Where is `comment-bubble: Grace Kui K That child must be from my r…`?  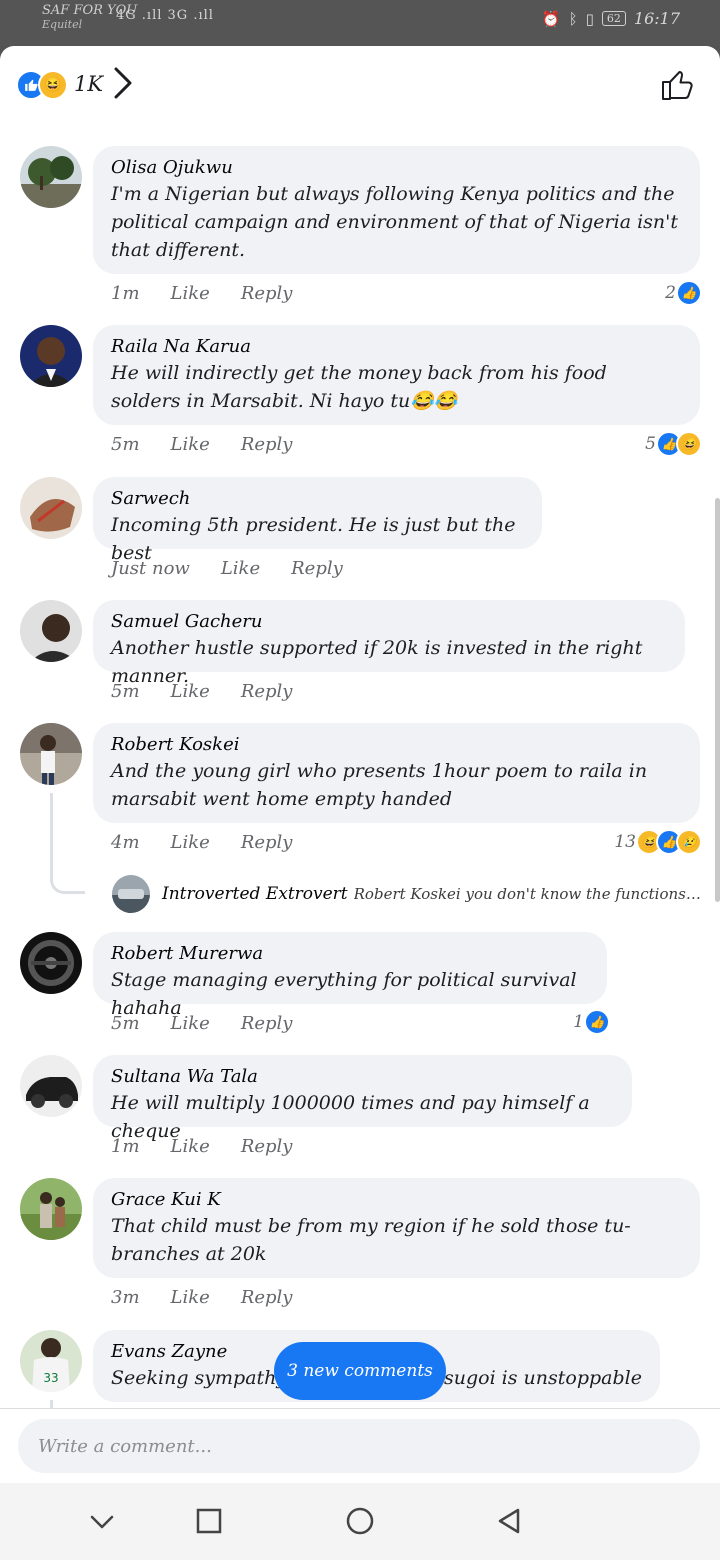
comment-bubble: Grace Kui K That child must be from my r… is located at coordinates (396, 1228).